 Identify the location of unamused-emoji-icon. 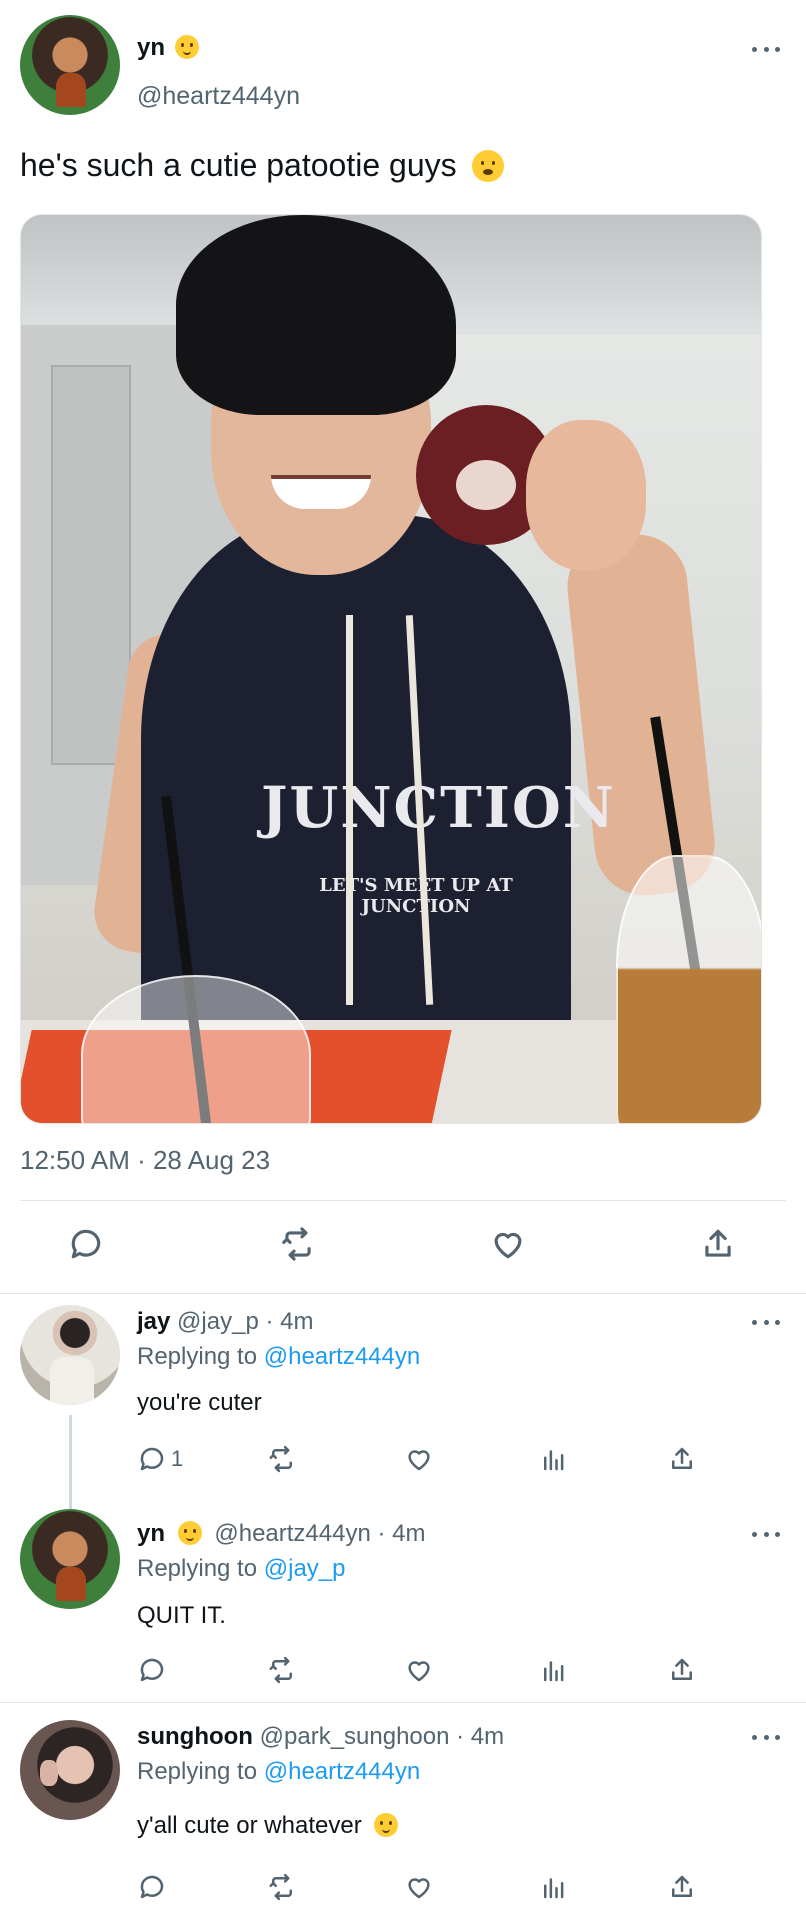
(386, 1825).